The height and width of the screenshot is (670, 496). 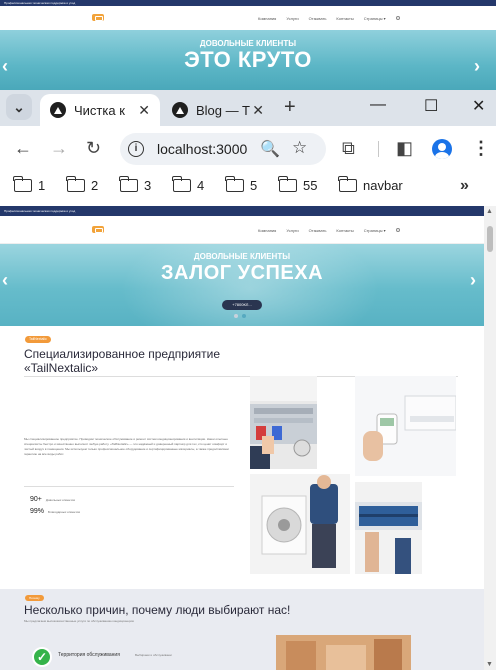 I want to click on bookmark-label: navbar, so click(x=383, y=185).